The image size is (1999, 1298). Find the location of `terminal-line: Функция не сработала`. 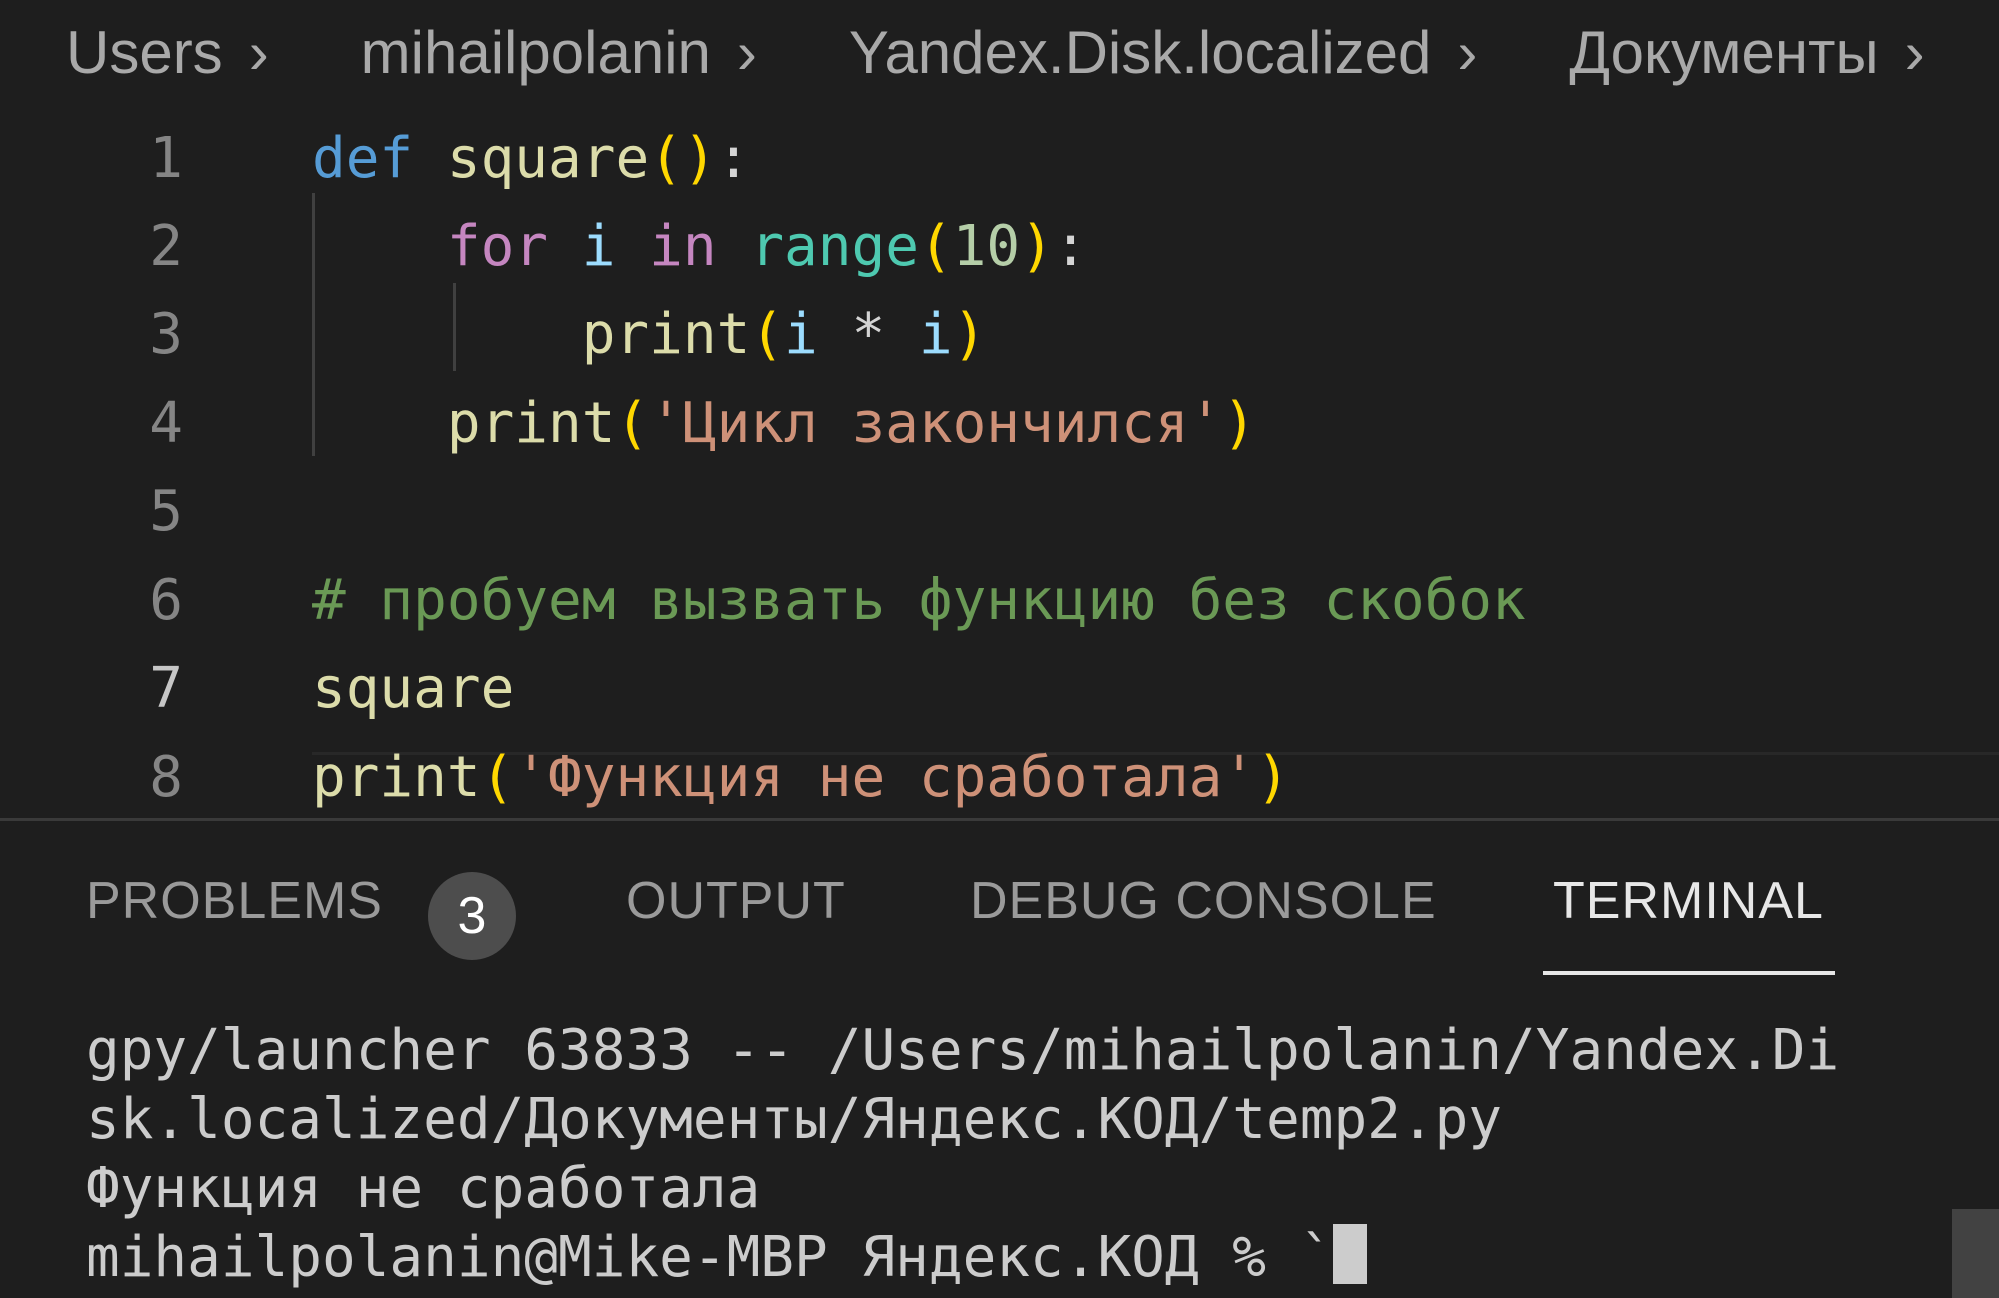

terminal-line: Функция не сработала is located at coordinates (423, 1188).